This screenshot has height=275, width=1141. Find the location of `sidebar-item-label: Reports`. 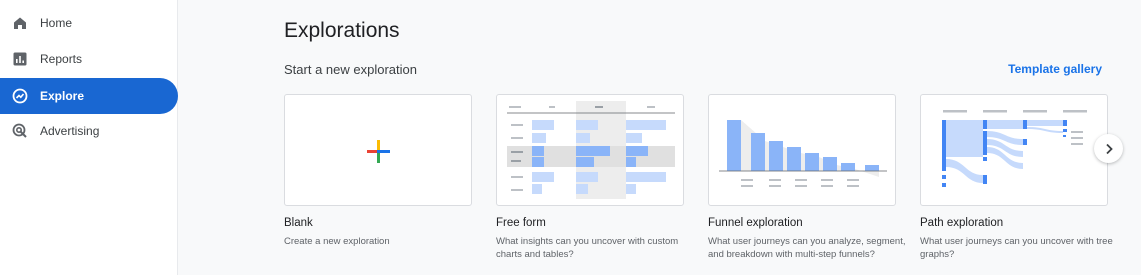

sidebar-item-label: Reports is located at coordinates (61, 59).